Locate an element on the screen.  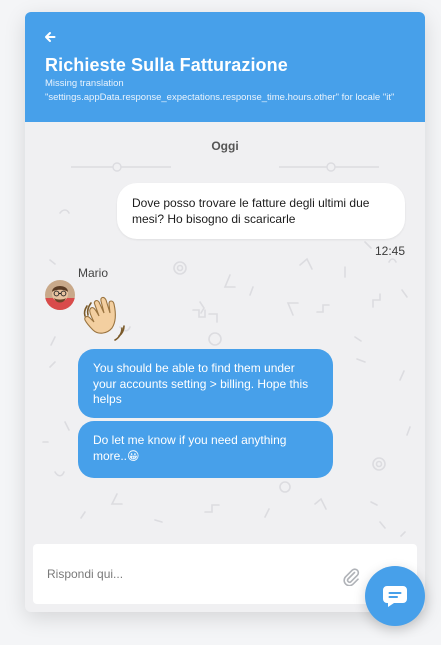
agent-name: Mario is located at coordinates (93, 273).